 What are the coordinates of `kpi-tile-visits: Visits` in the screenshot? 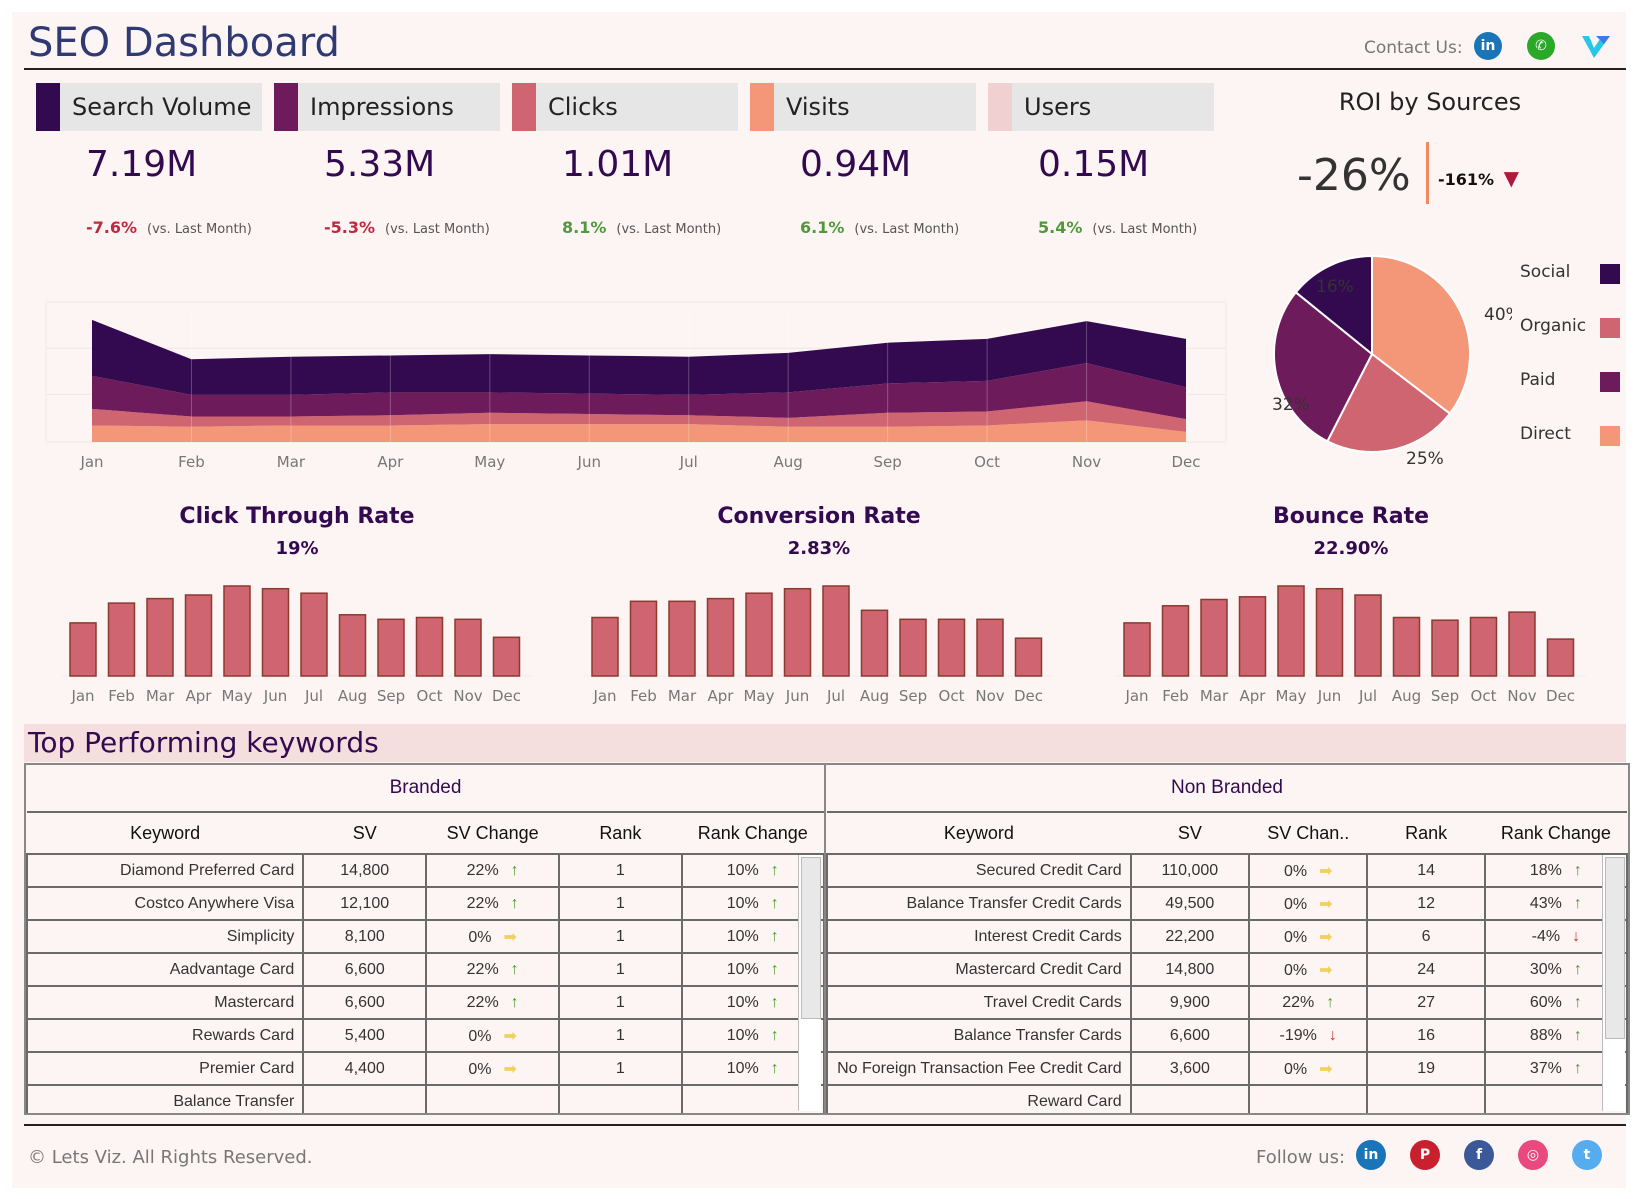 It's located at (863, 107).